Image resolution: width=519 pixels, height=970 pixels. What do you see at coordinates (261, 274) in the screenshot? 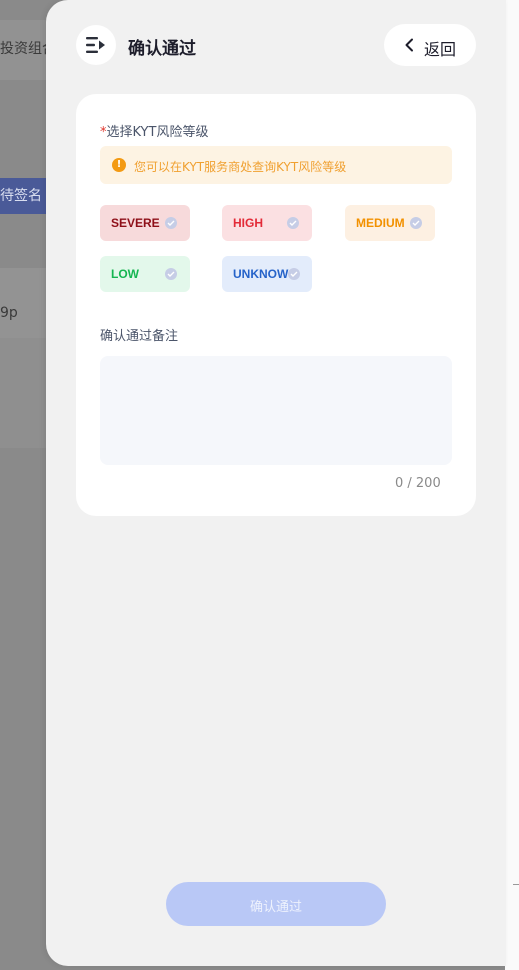
I see `risk-tag-label: UNKNOW` at bounding box center [261, 274].